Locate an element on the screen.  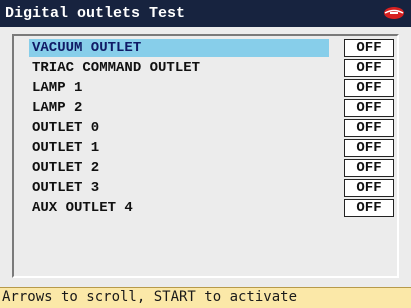
list-item: AUX OUTLET 4 OFF is located at coordinates (212, 208).